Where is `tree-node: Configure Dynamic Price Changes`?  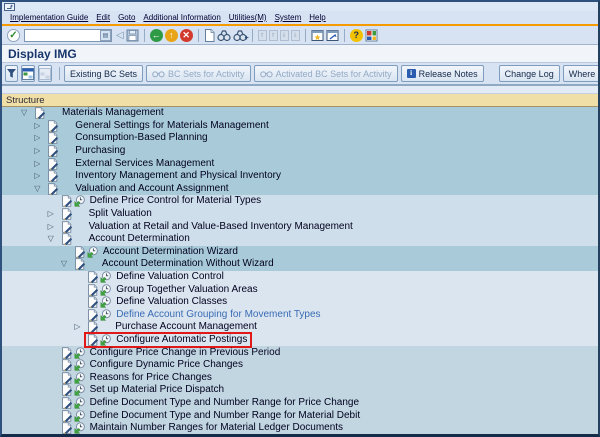 tree-node: Configure Dynamic Price Changes is located at coordinates (153, 365).